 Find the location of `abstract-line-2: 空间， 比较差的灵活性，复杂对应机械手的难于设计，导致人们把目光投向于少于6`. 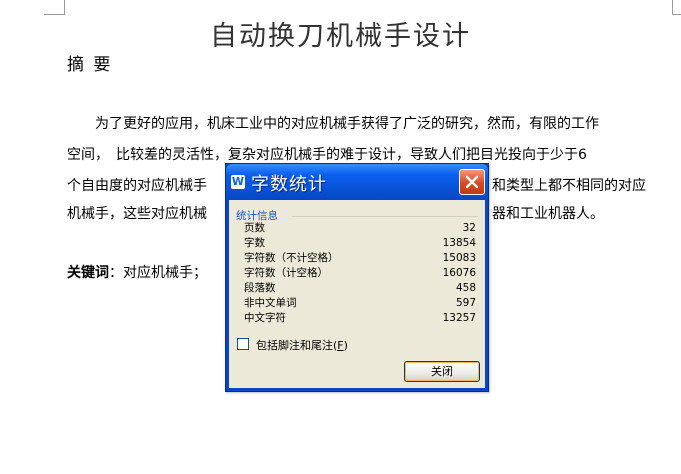

abstract-line-2: 空间， 比较差的灵活性，复杂对应机械手的难于设计，导致人们把目光投向于少于6 is located at coordinates (327, 155).